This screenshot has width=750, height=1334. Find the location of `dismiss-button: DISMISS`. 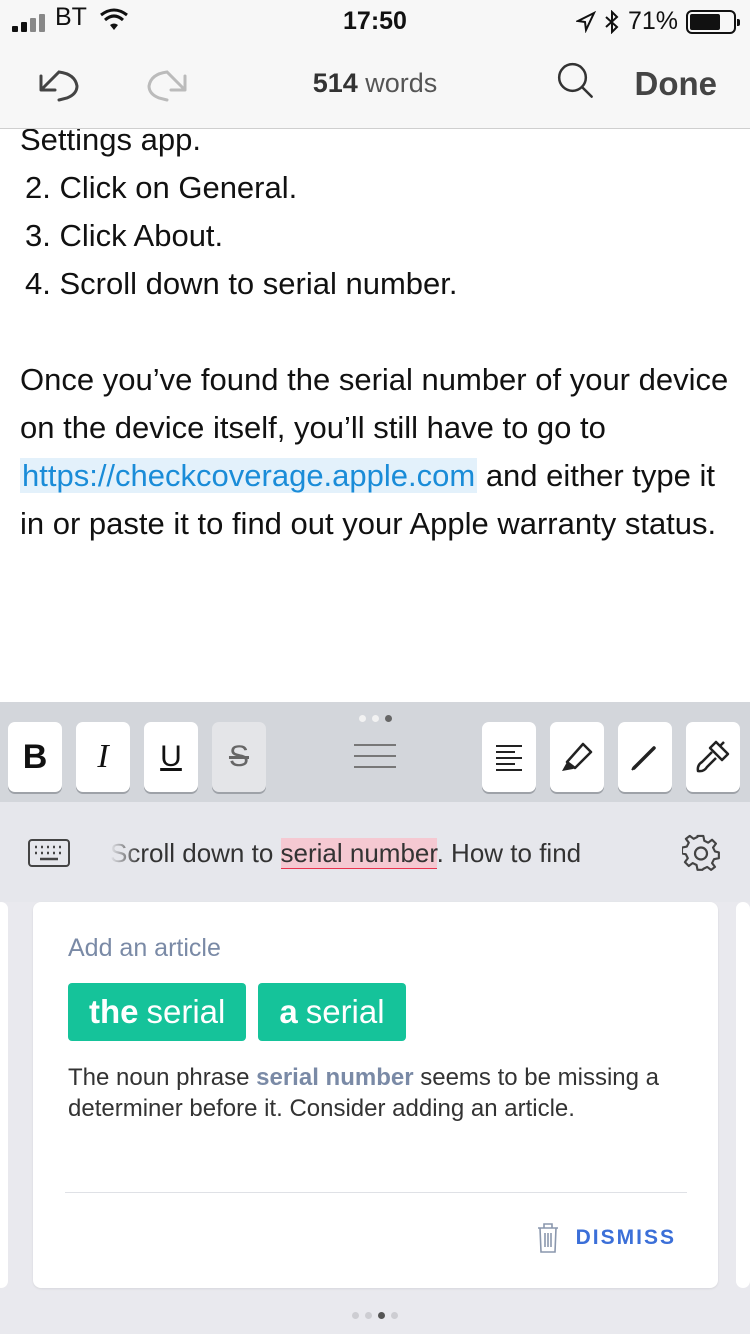

dismiss-button: DISMISS is located at coordinates (606, 1238).